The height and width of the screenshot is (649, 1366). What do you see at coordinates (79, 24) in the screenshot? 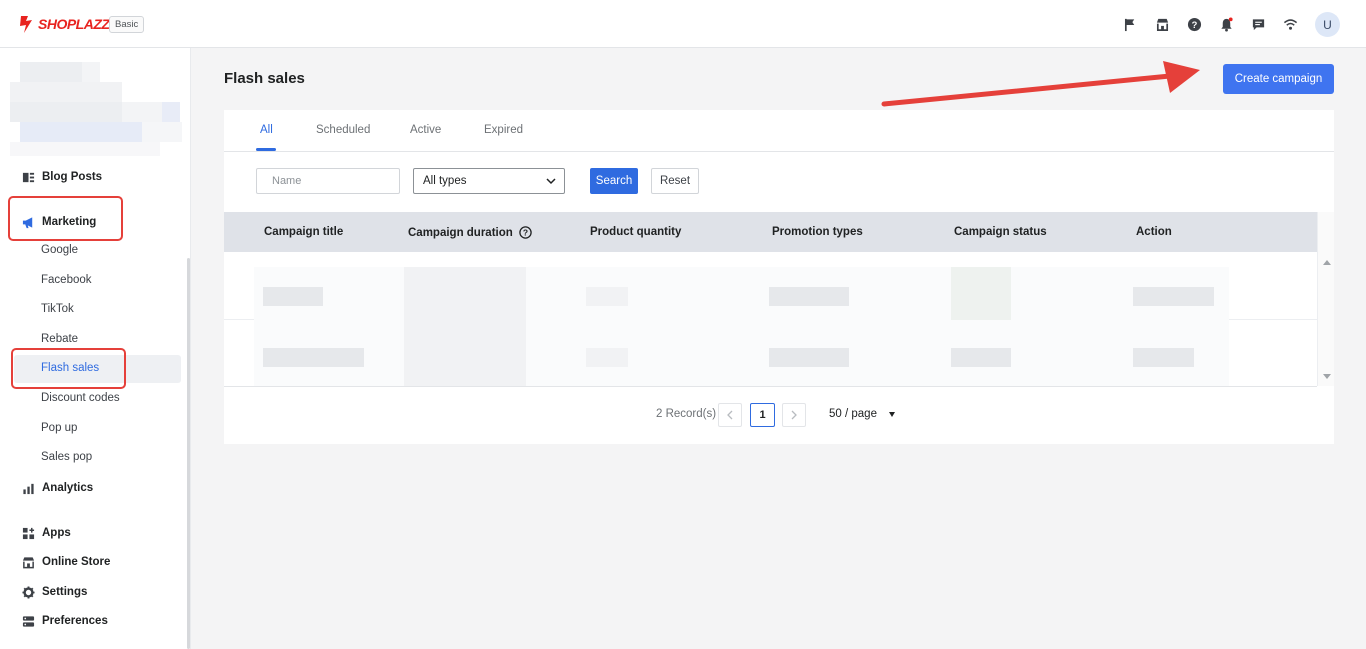
I see `logo-text: SHOPLAZZA` at bounding box center [79, 24].